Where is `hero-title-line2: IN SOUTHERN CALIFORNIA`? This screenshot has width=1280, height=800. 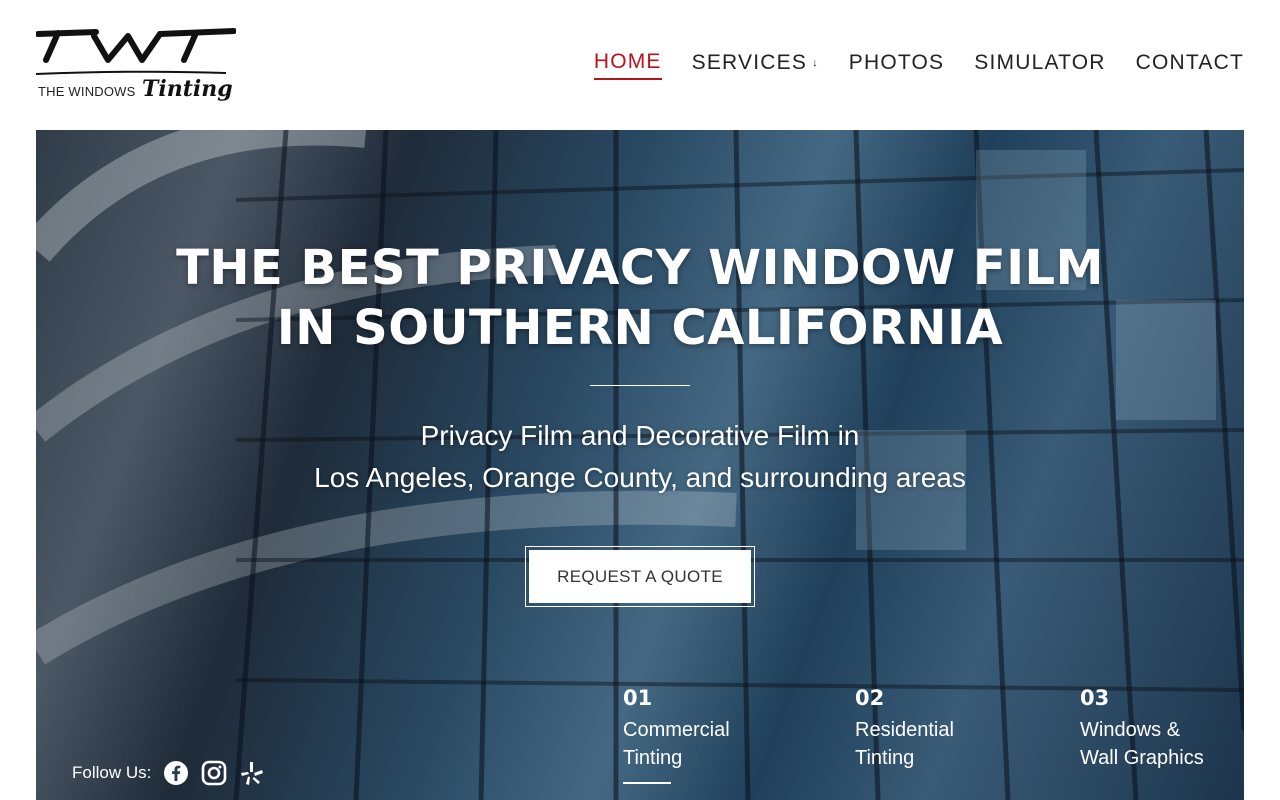 hero-title-line2: IN SOUTHERN CALIFORNIA is located at coordinates (640, 328).